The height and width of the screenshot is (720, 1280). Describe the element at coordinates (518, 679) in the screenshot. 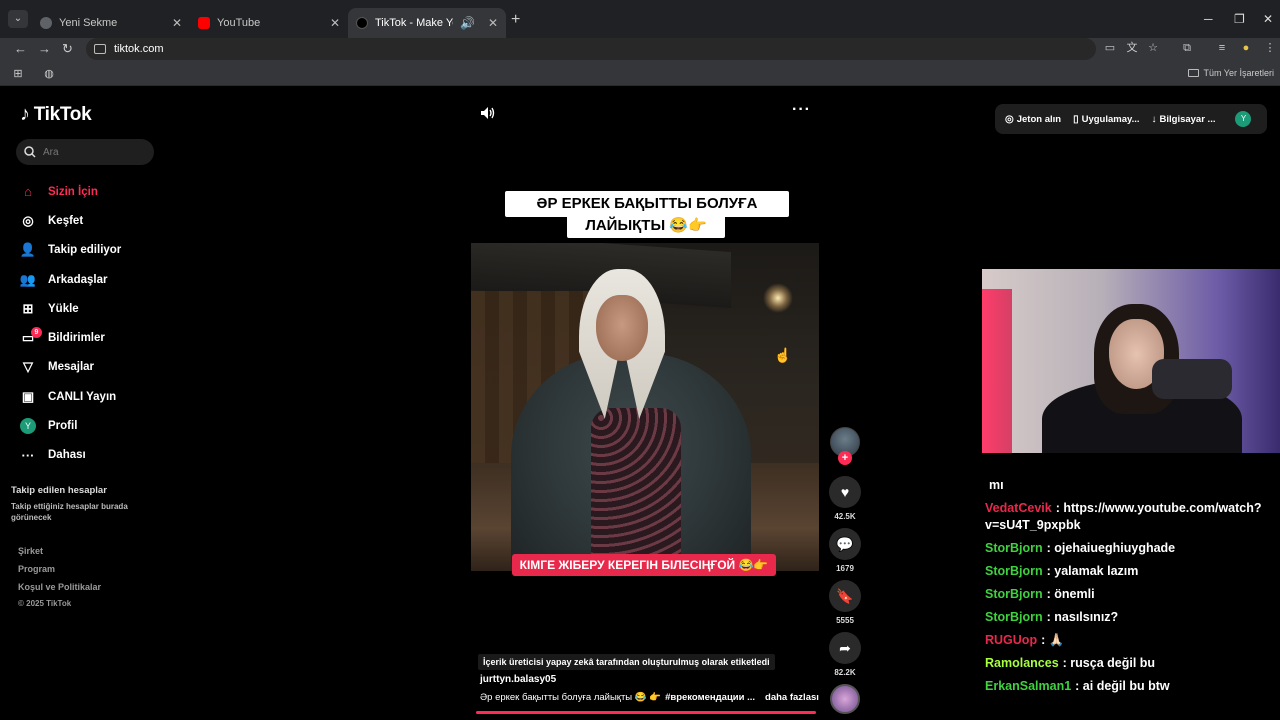

I see `video-author: jurttyn.balasy05` at that location.